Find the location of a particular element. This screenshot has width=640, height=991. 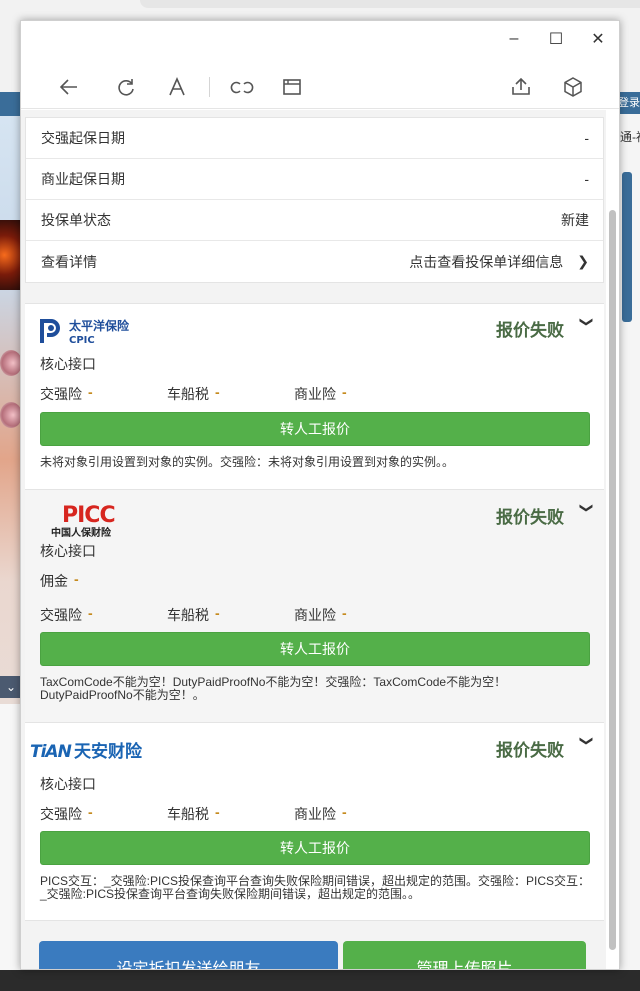

manage-photos-button: 管理上传照片 is located at coordinates (464, 955).